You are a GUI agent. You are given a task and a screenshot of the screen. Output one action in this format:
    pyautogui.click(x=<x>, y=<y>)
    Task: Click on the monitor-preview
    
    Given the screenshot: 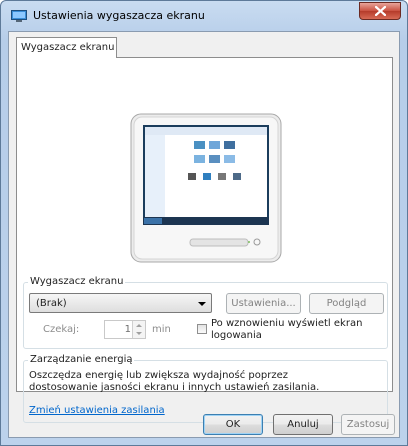 What is the action you would take?
    pyautogui.click(x=206, y=188)
    